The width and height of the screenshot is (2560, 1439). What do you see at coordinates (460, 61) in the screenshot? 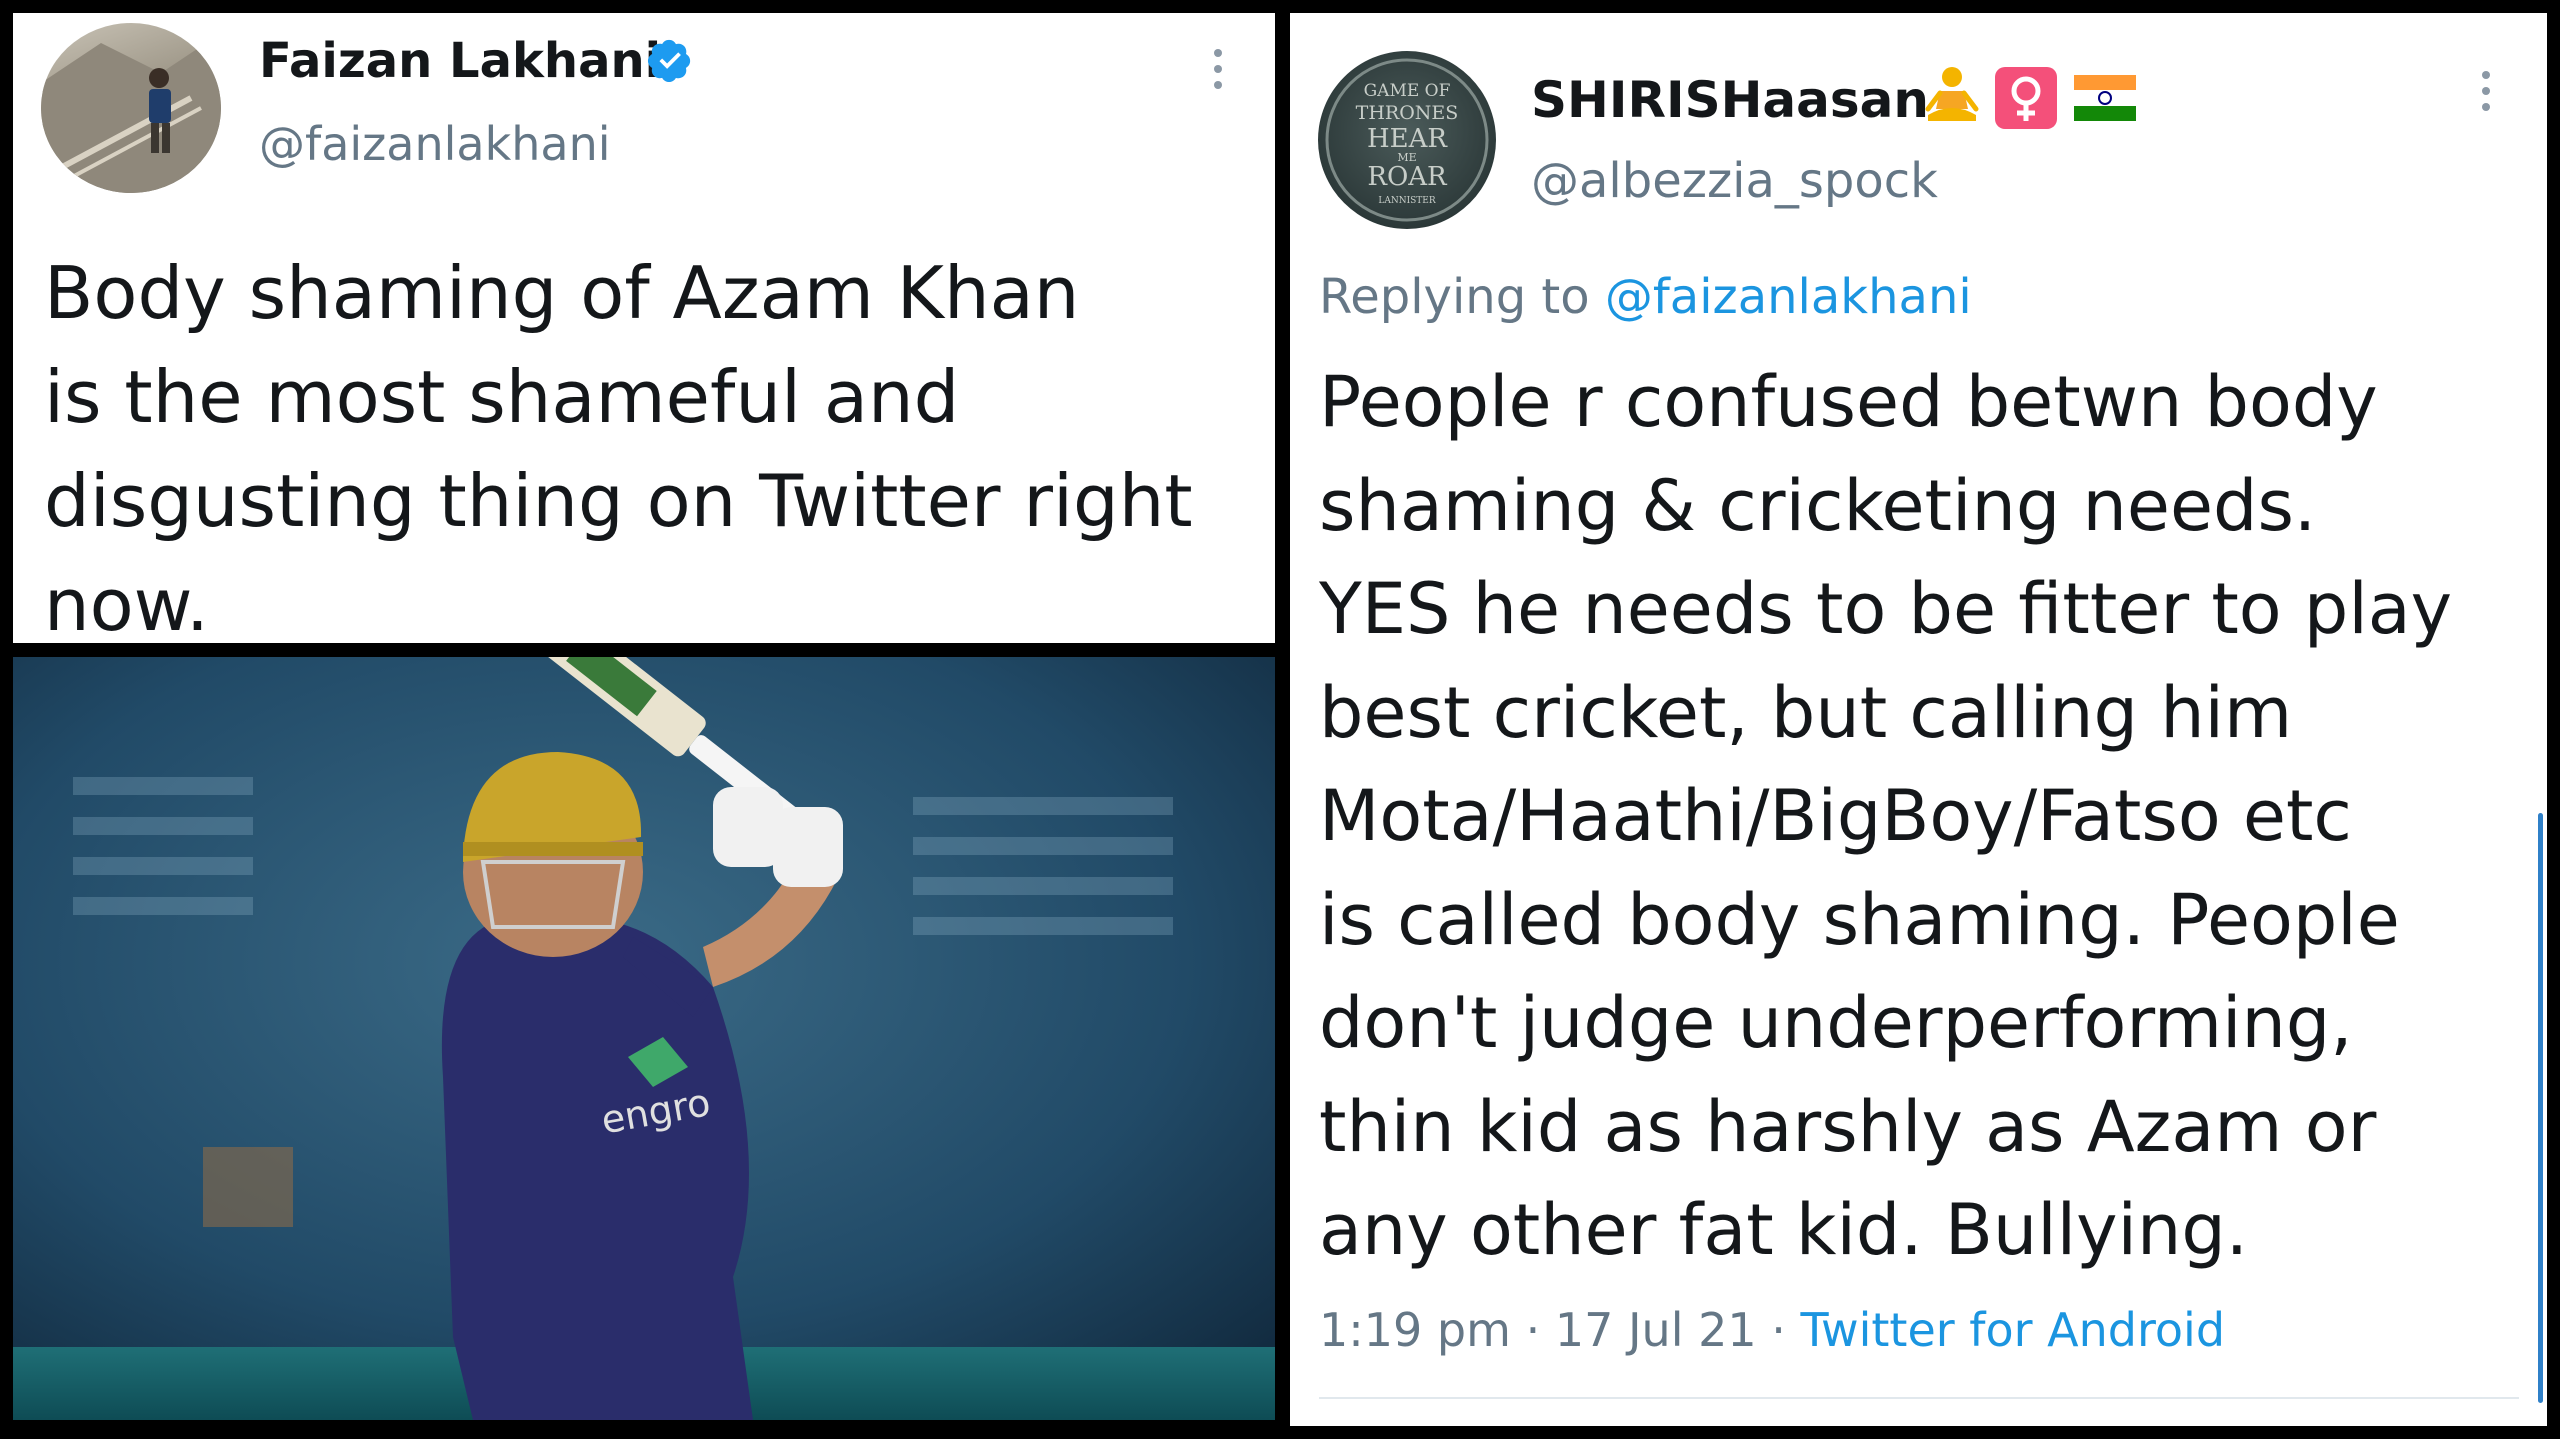
I see `author-name: Faizan Lakhani` at bounding box center [460, 61].